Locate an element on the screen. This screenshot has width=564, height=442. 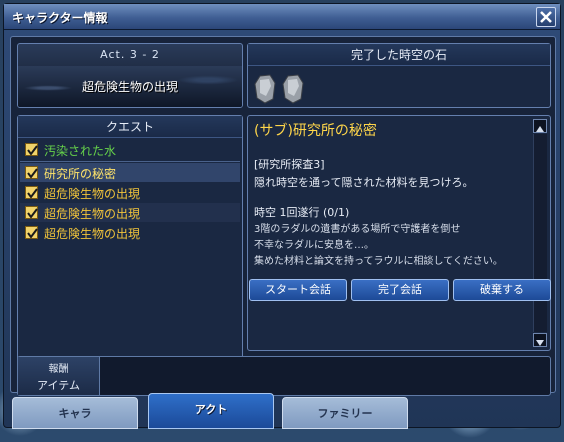
close-icon is located at coordinates (546, 17).